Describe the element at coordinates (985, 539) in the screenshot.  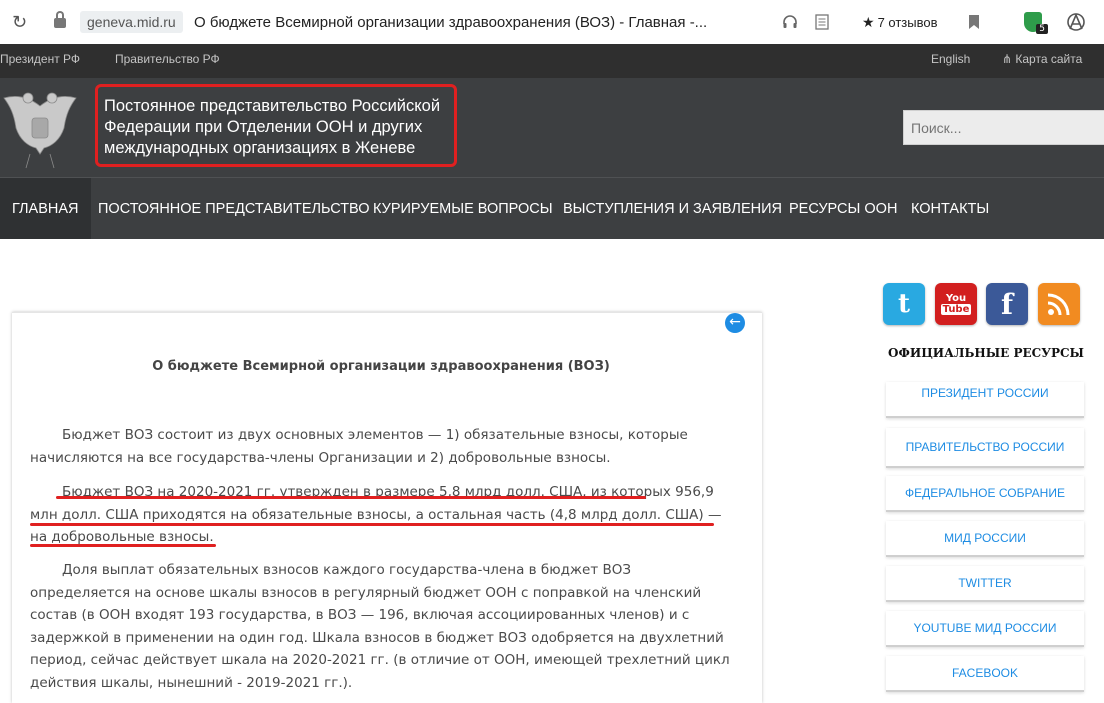
I see `sidebar-item-mfa: МИД РОССИИ` at that location.